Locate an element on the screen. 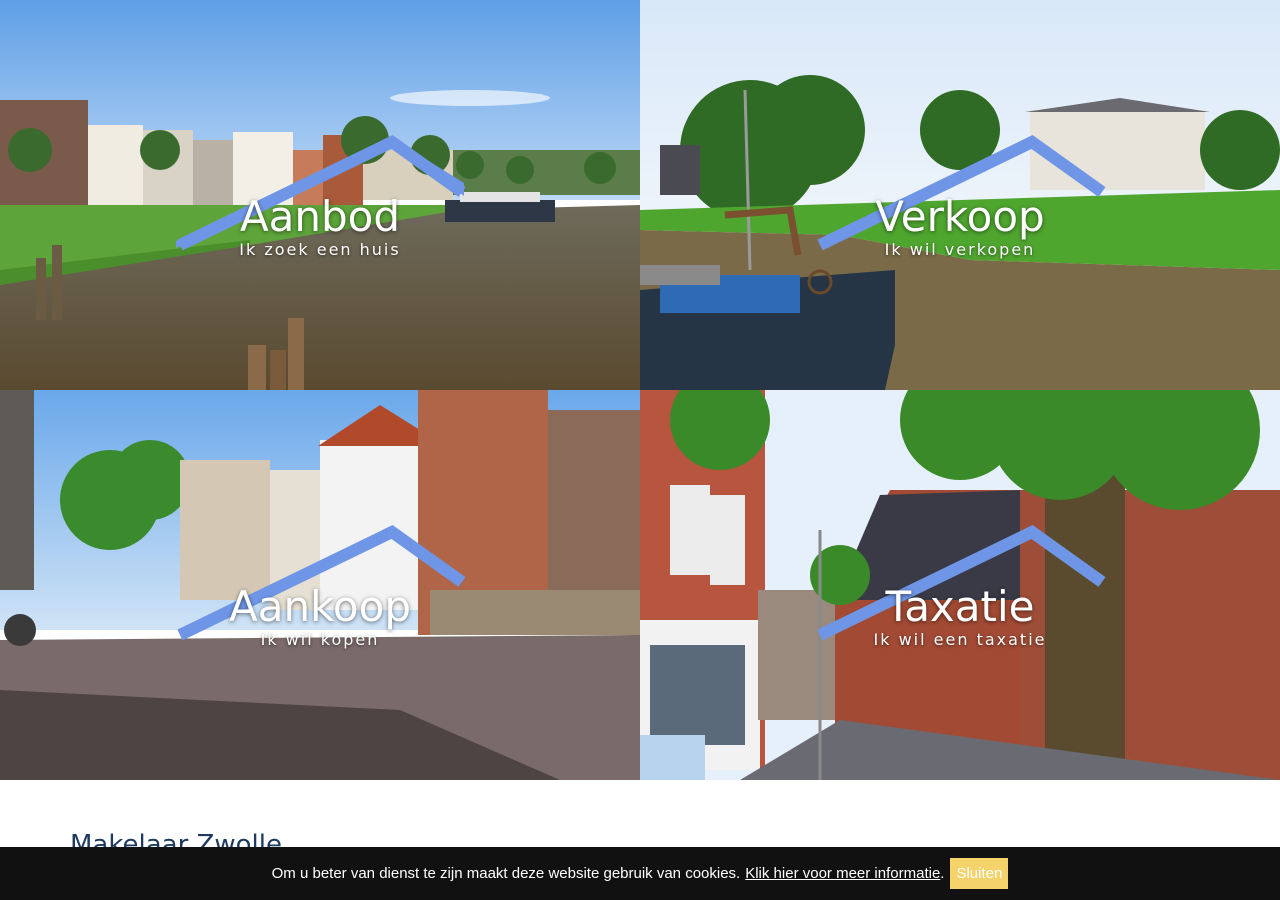  cookie-close-button: Sluiten is located at coordinates (979, 873).